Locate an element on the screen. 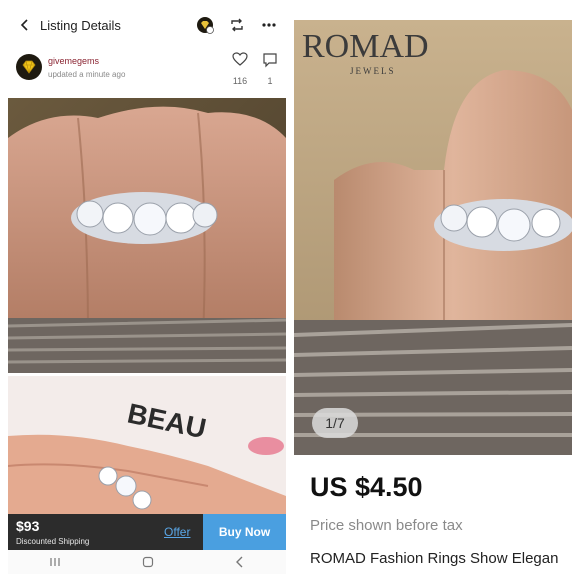 The image size is (580, 580). price-tax-note: Price shown before tax is located at coordinates (386, 525).